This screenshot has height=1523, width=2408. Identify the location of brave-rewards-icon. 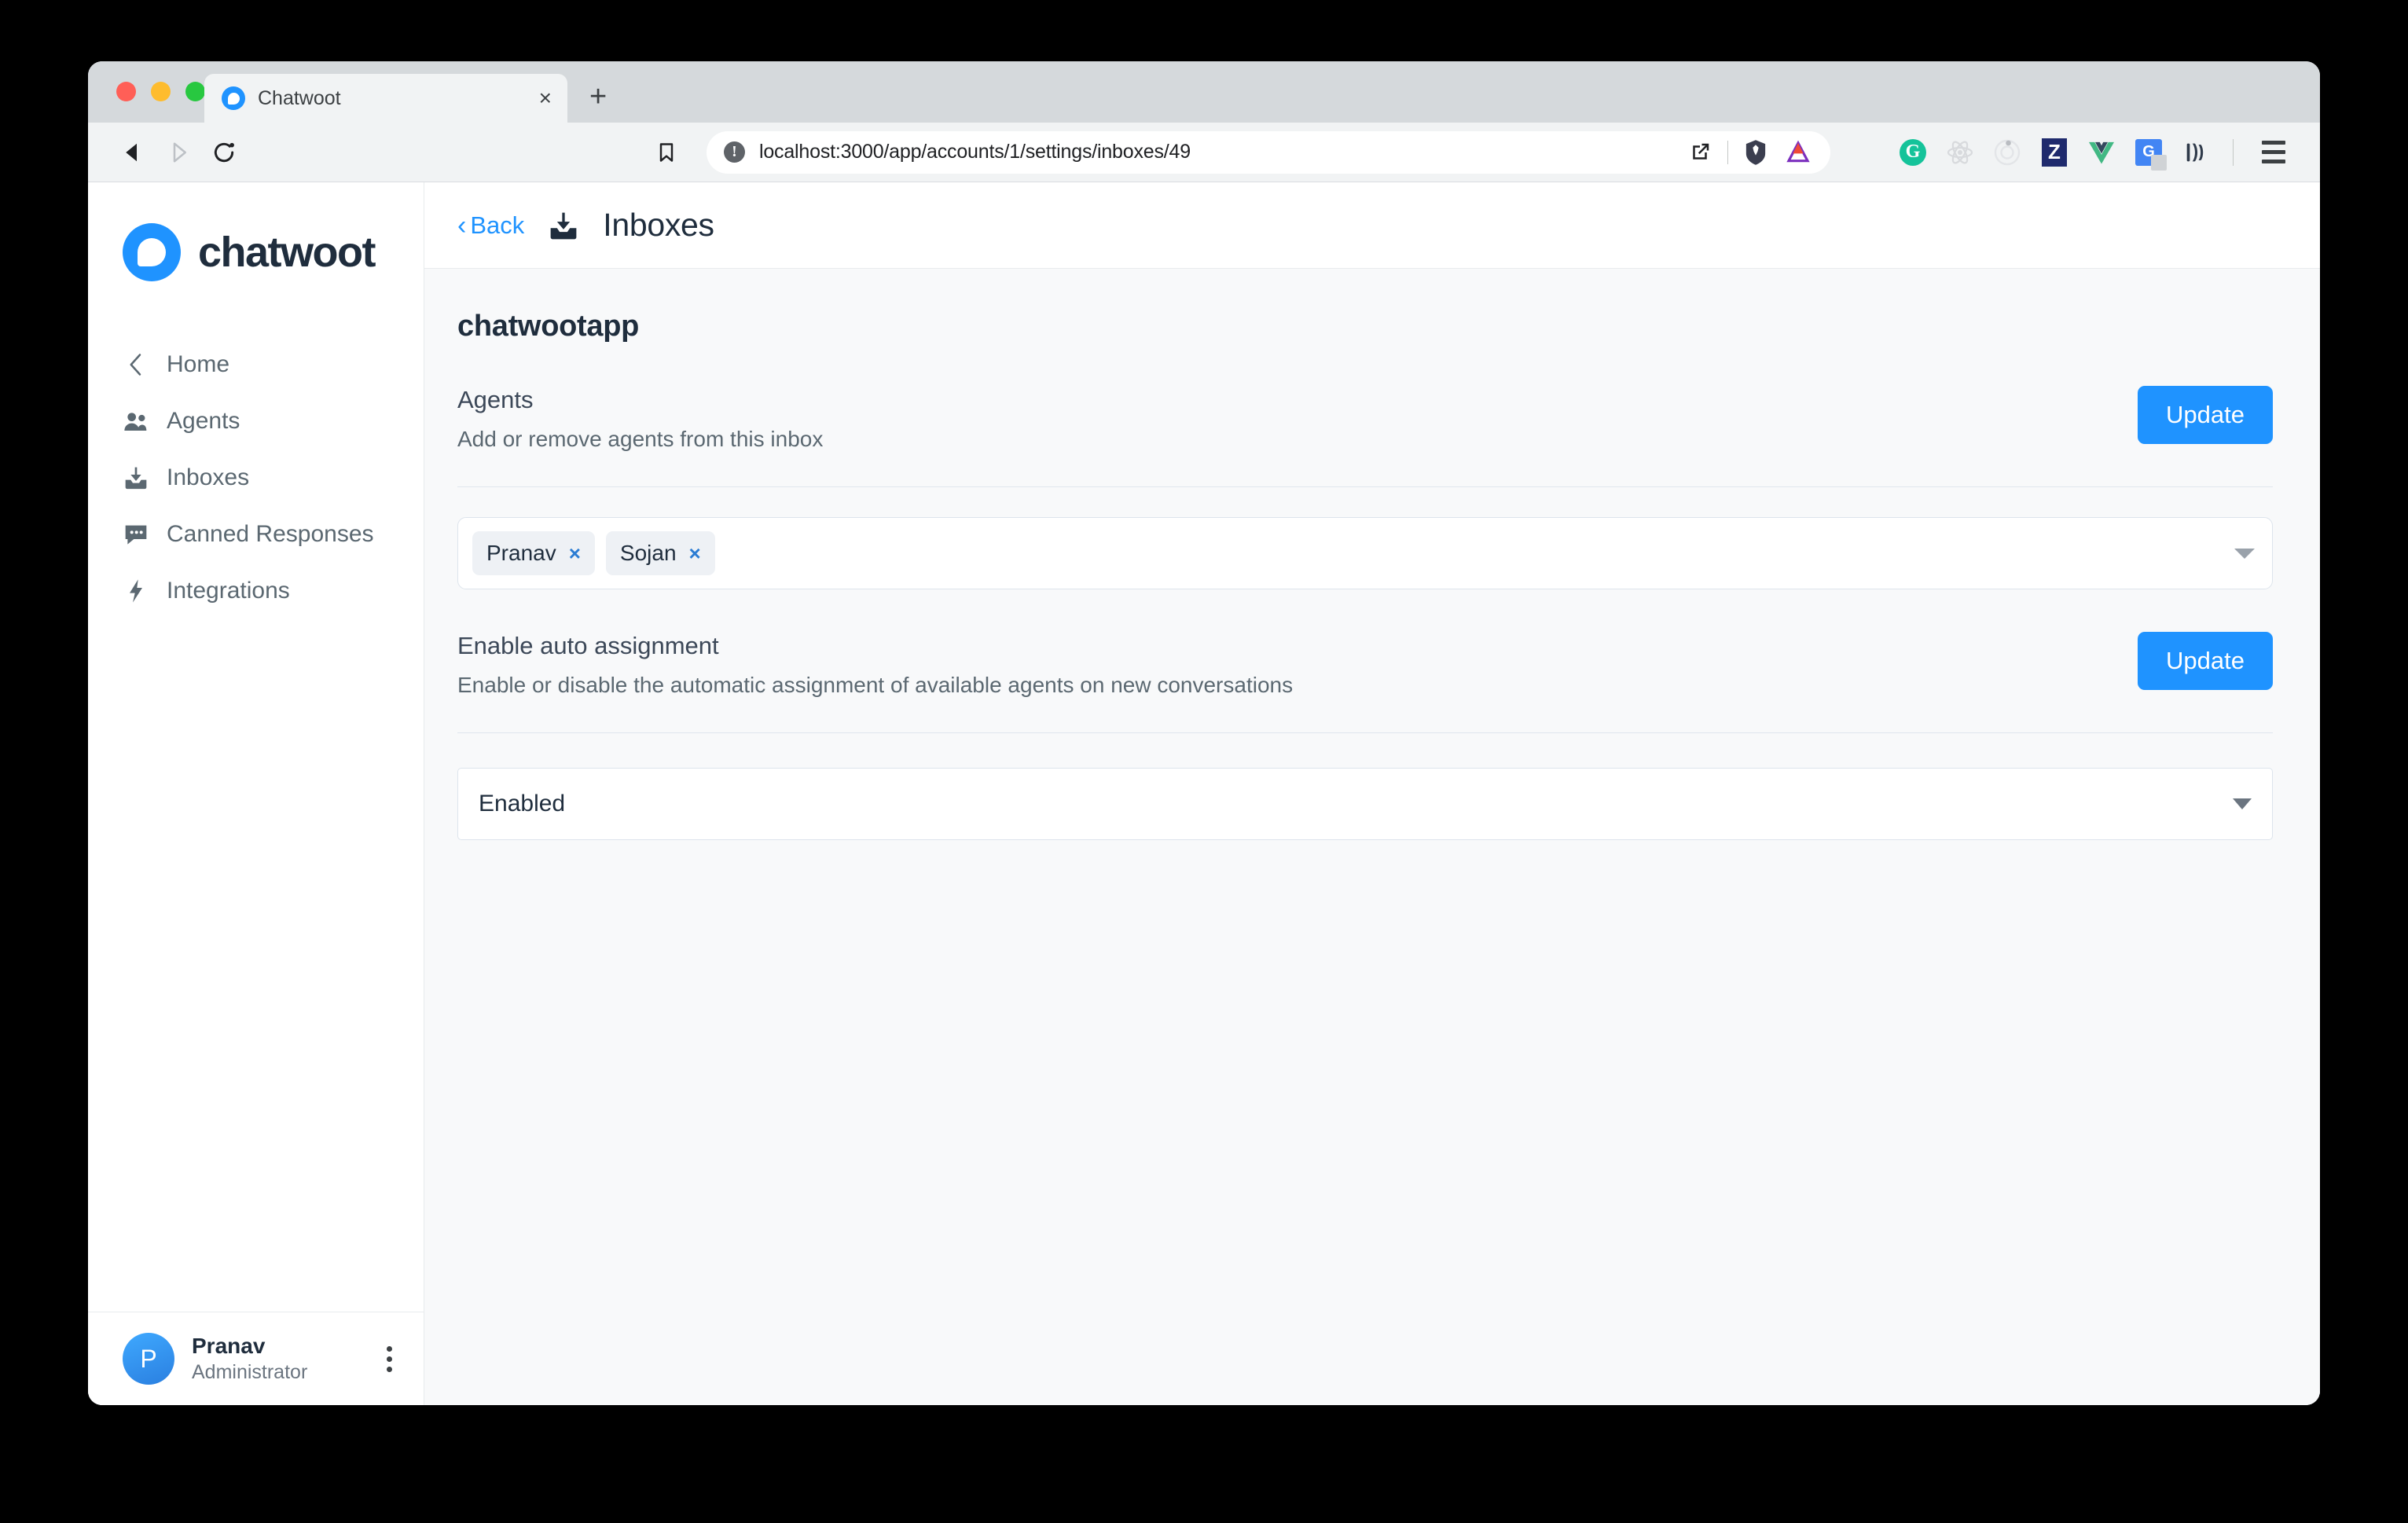
(1798, 152).